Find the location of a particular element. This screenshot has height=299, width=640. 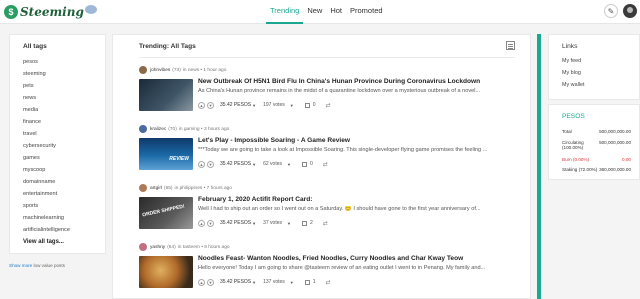

post-votes: 137 votes is located at coordinates (274, 282).